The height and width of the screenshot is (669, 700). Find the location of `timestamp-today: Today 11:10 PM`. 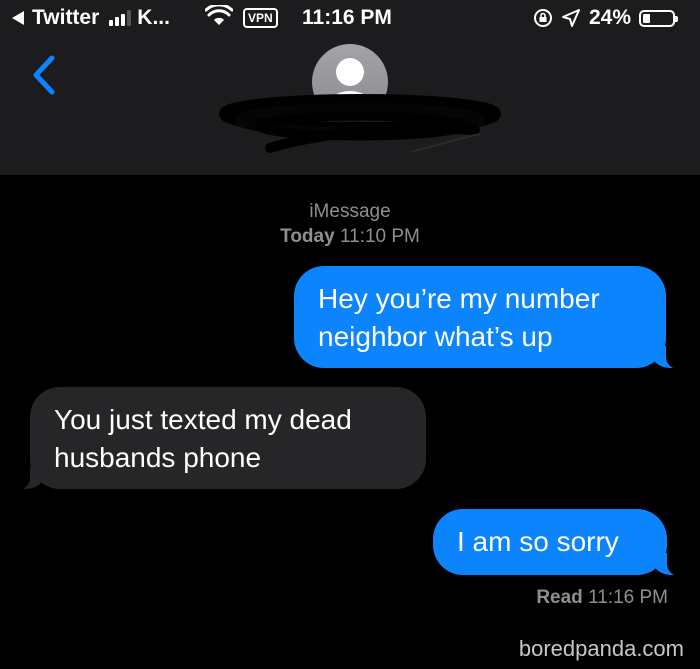

timestamp-today: Today 11:10 PM is located at coordinates (350, 237).